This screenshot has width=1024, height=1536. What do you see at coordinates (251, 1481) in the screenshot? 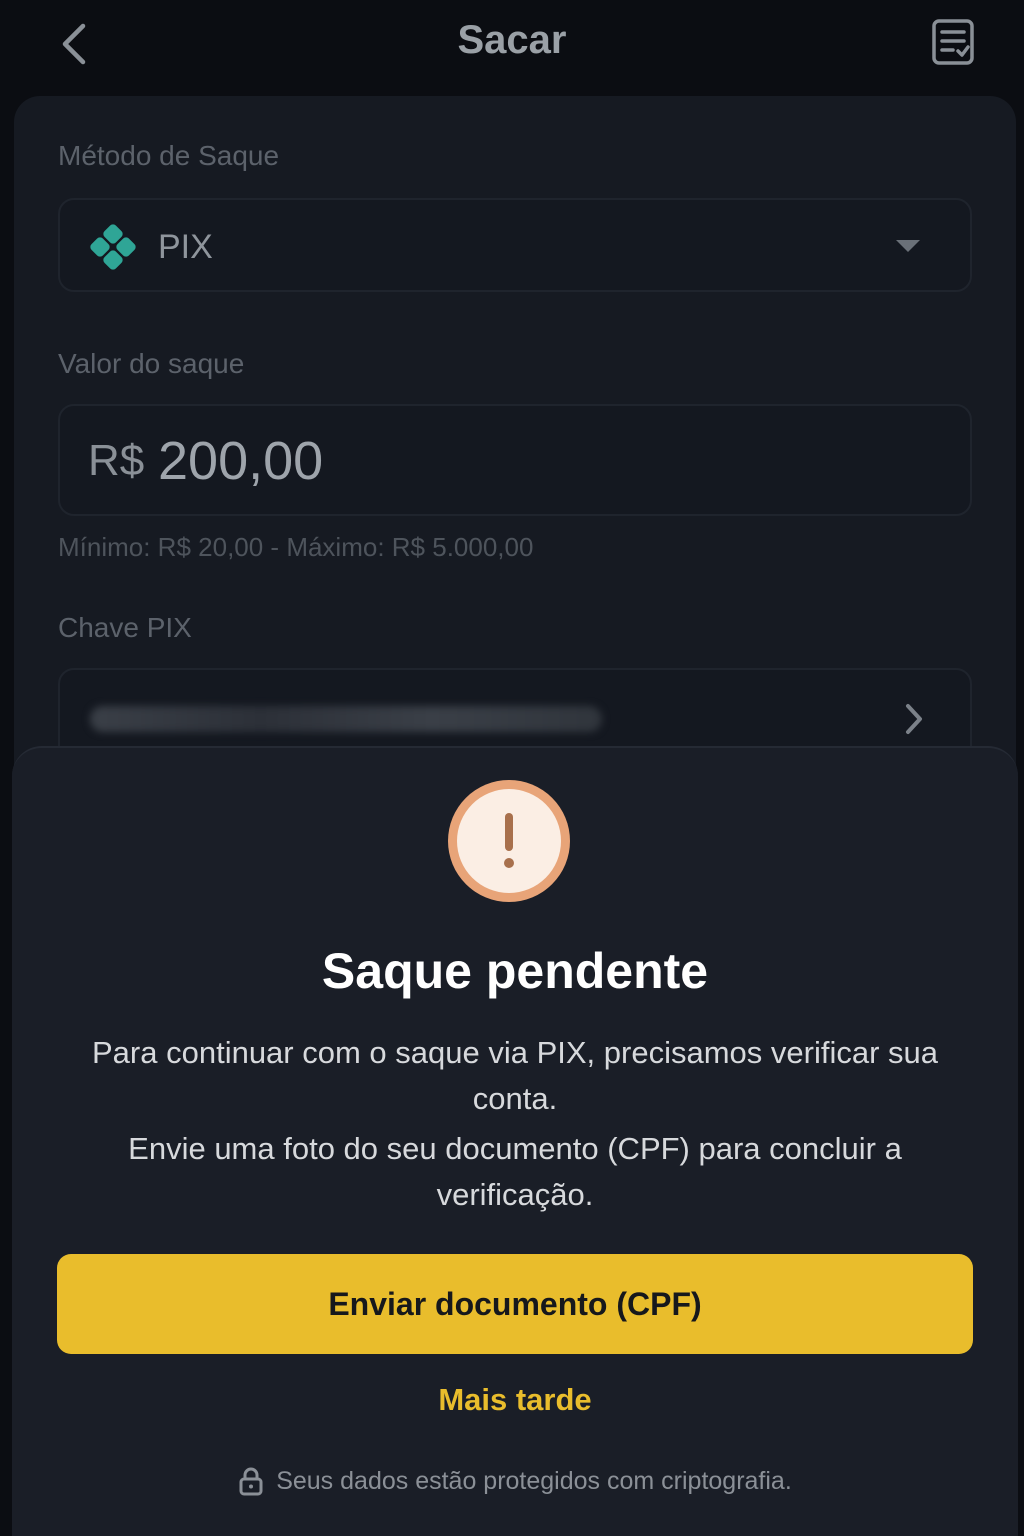
I see `lock-icon` at bounding box center [251, 1481].